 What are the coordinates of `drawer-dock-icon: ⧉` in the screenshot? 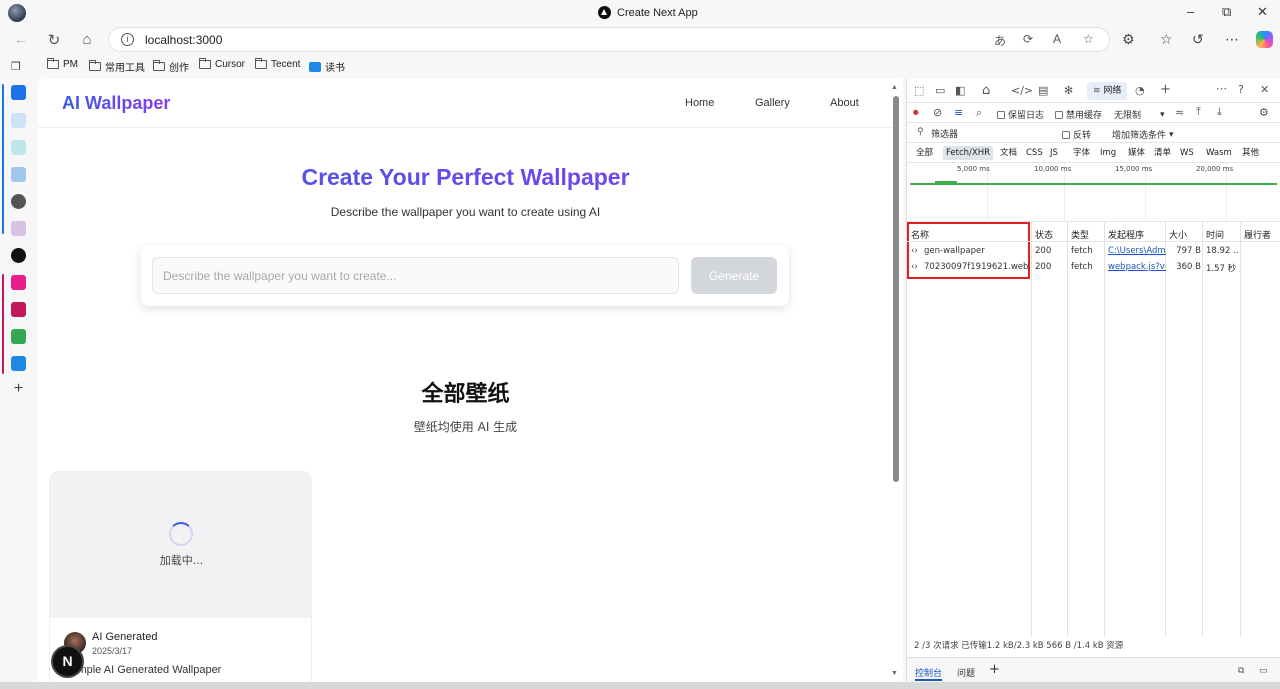 It's located at (1241, 671).